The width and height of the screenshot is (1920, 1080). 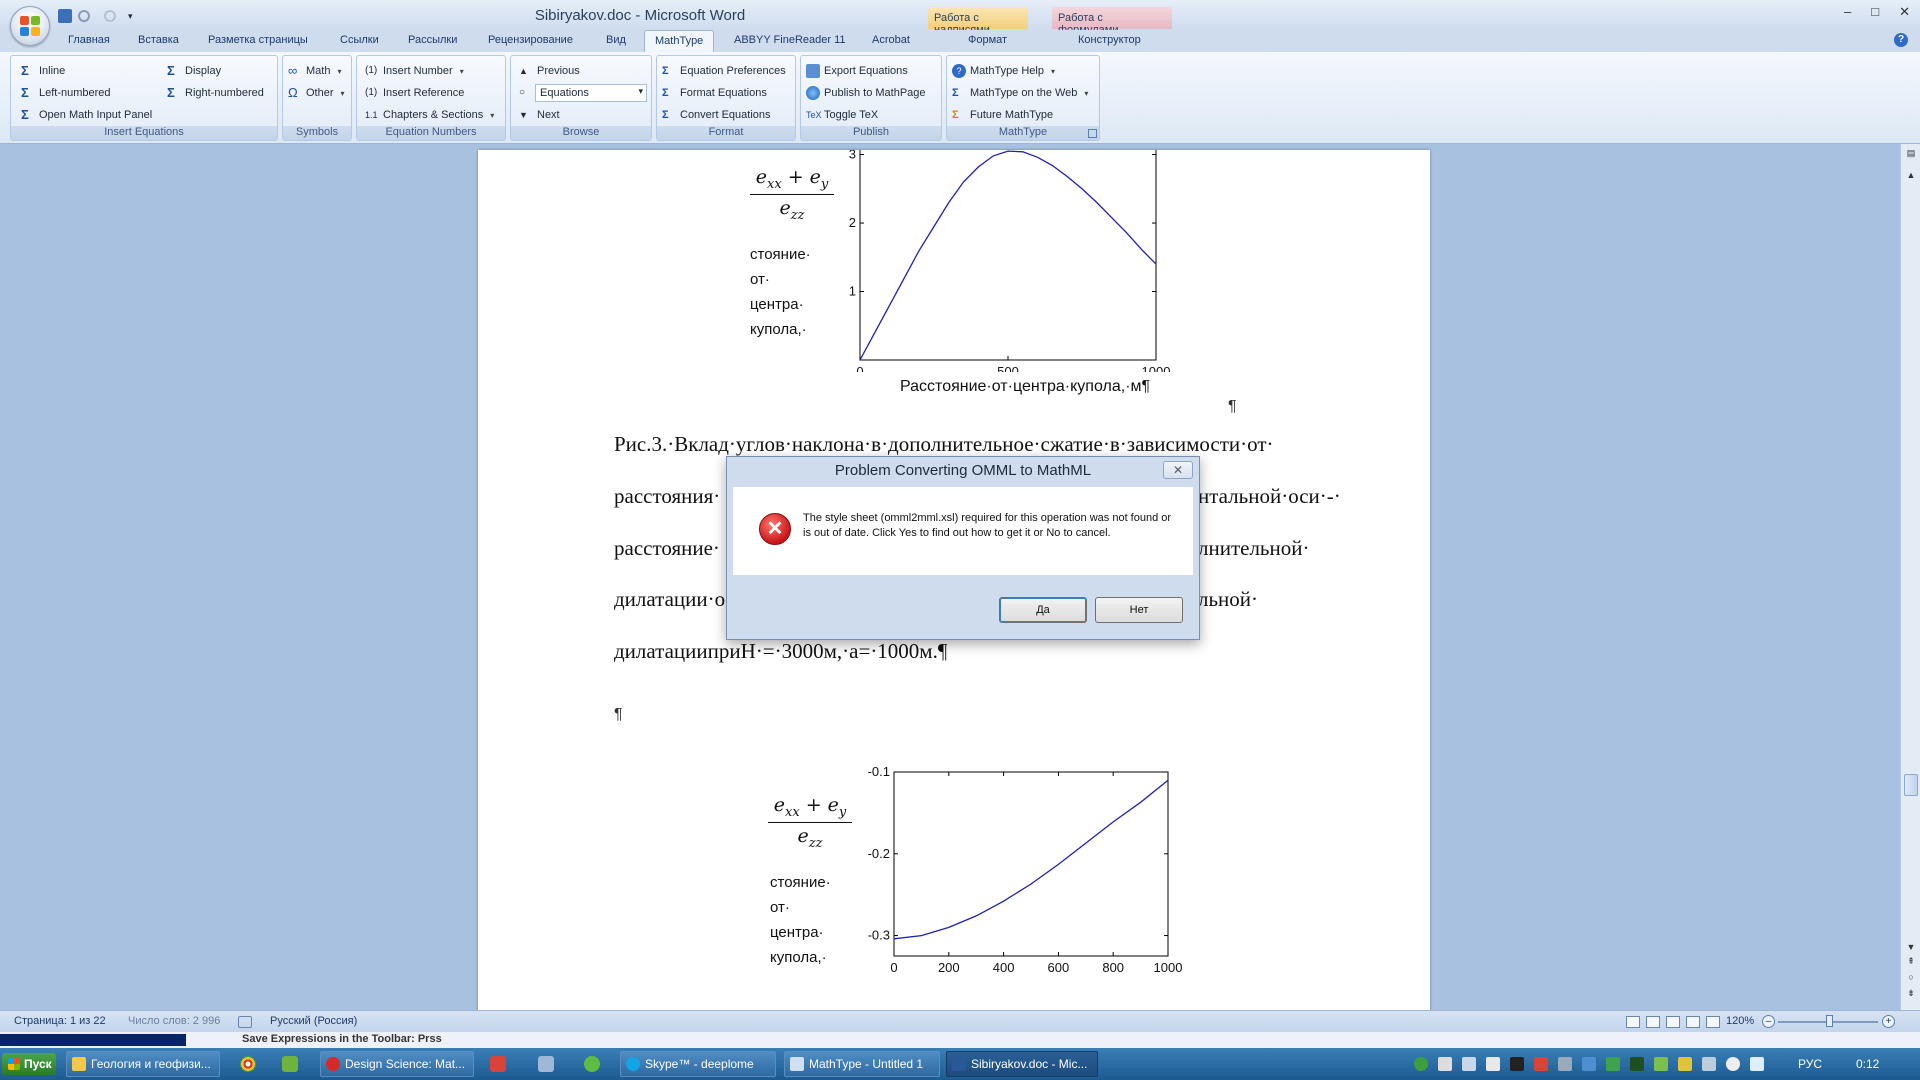 I want to click on app-icon-circle, so click(x=592, y=1064).